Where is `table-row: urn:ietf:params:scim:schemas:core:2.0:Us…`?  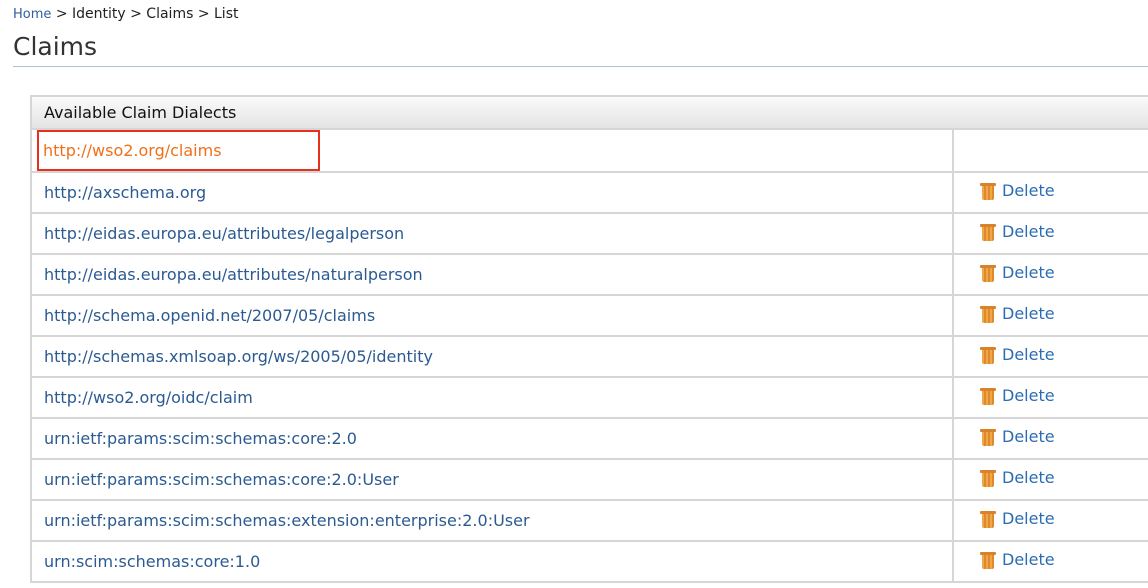
table-row: urn:ietf:params:scim:schemas:core:2.0:Us… is located at coordinates (589, 479).